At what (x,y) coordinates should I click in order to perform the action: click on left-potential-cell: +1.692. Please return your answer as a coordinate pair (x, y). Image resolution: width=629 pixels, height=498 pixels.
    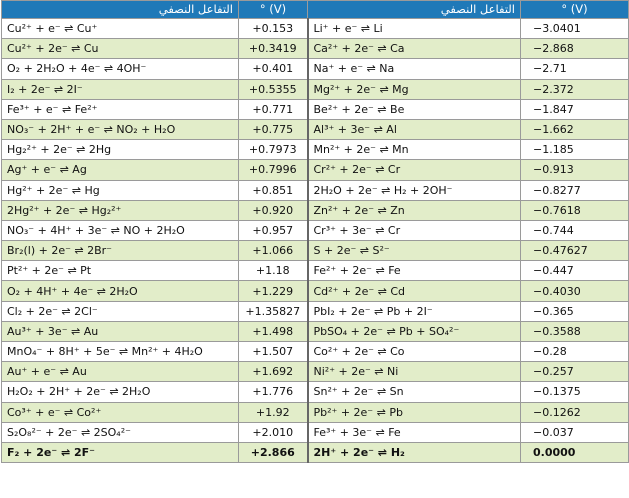
    Looking at the image, I should click on (273, 372).